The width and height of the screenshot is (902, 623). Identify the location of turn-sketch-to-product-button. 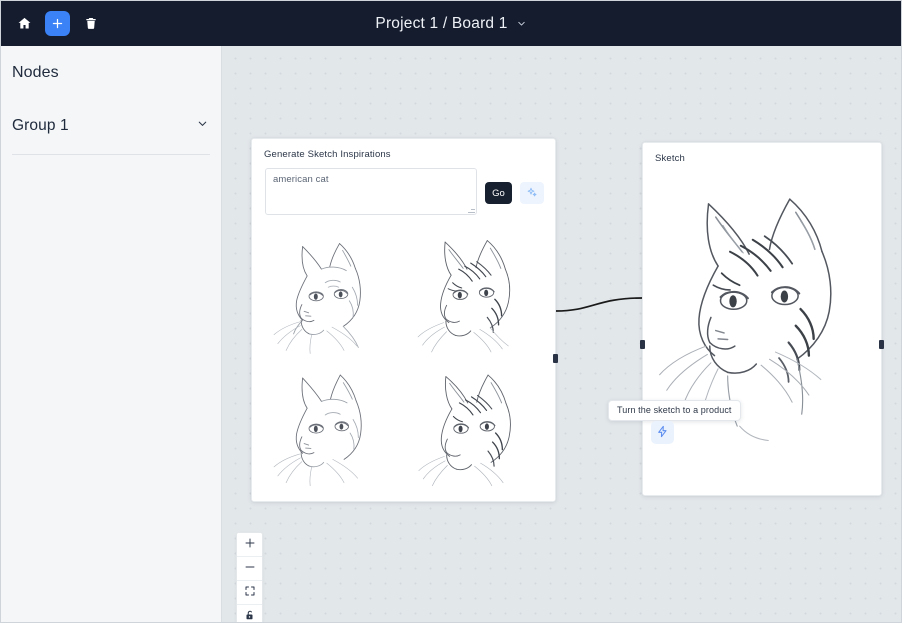
(662, 432).